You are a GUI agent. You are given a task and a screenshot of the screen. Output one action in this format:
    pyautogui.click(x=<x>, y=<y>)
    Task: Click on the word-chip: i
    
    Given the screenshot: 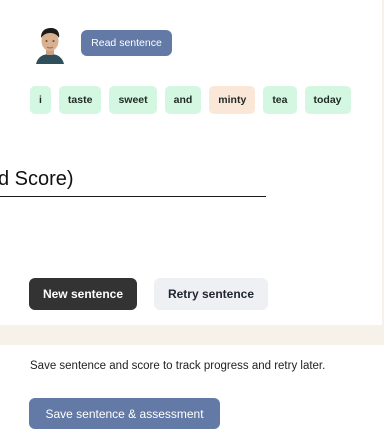 What is the action you would take?
    pyautogui.click(x=40, y=100)
    